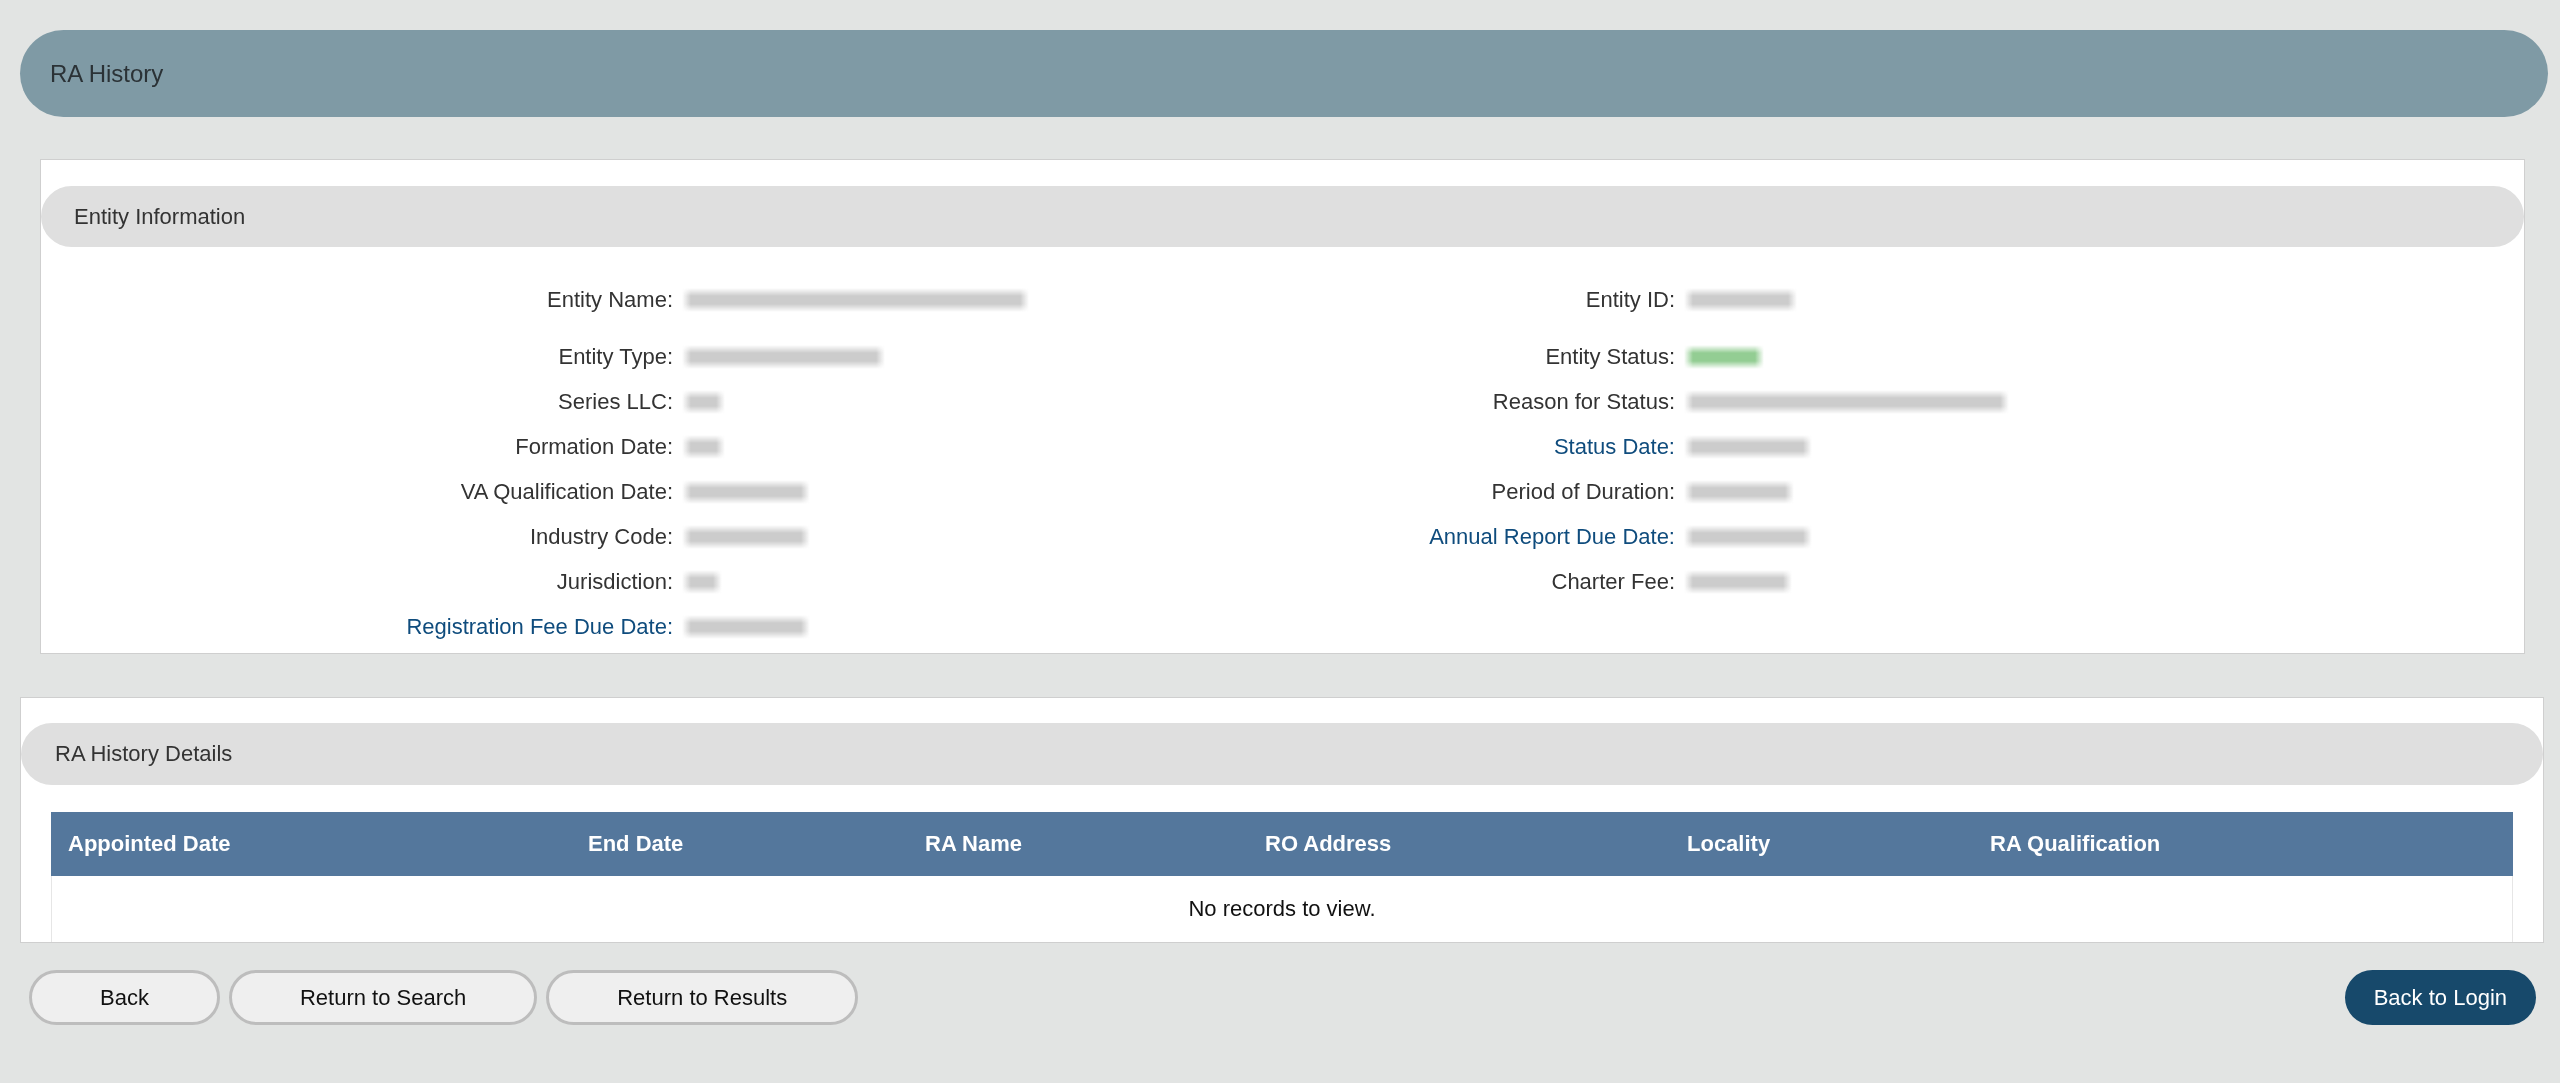 This screenshot has width=2560, height=1083. I want to click on field-label: Entity Name:, so click(609, 299).